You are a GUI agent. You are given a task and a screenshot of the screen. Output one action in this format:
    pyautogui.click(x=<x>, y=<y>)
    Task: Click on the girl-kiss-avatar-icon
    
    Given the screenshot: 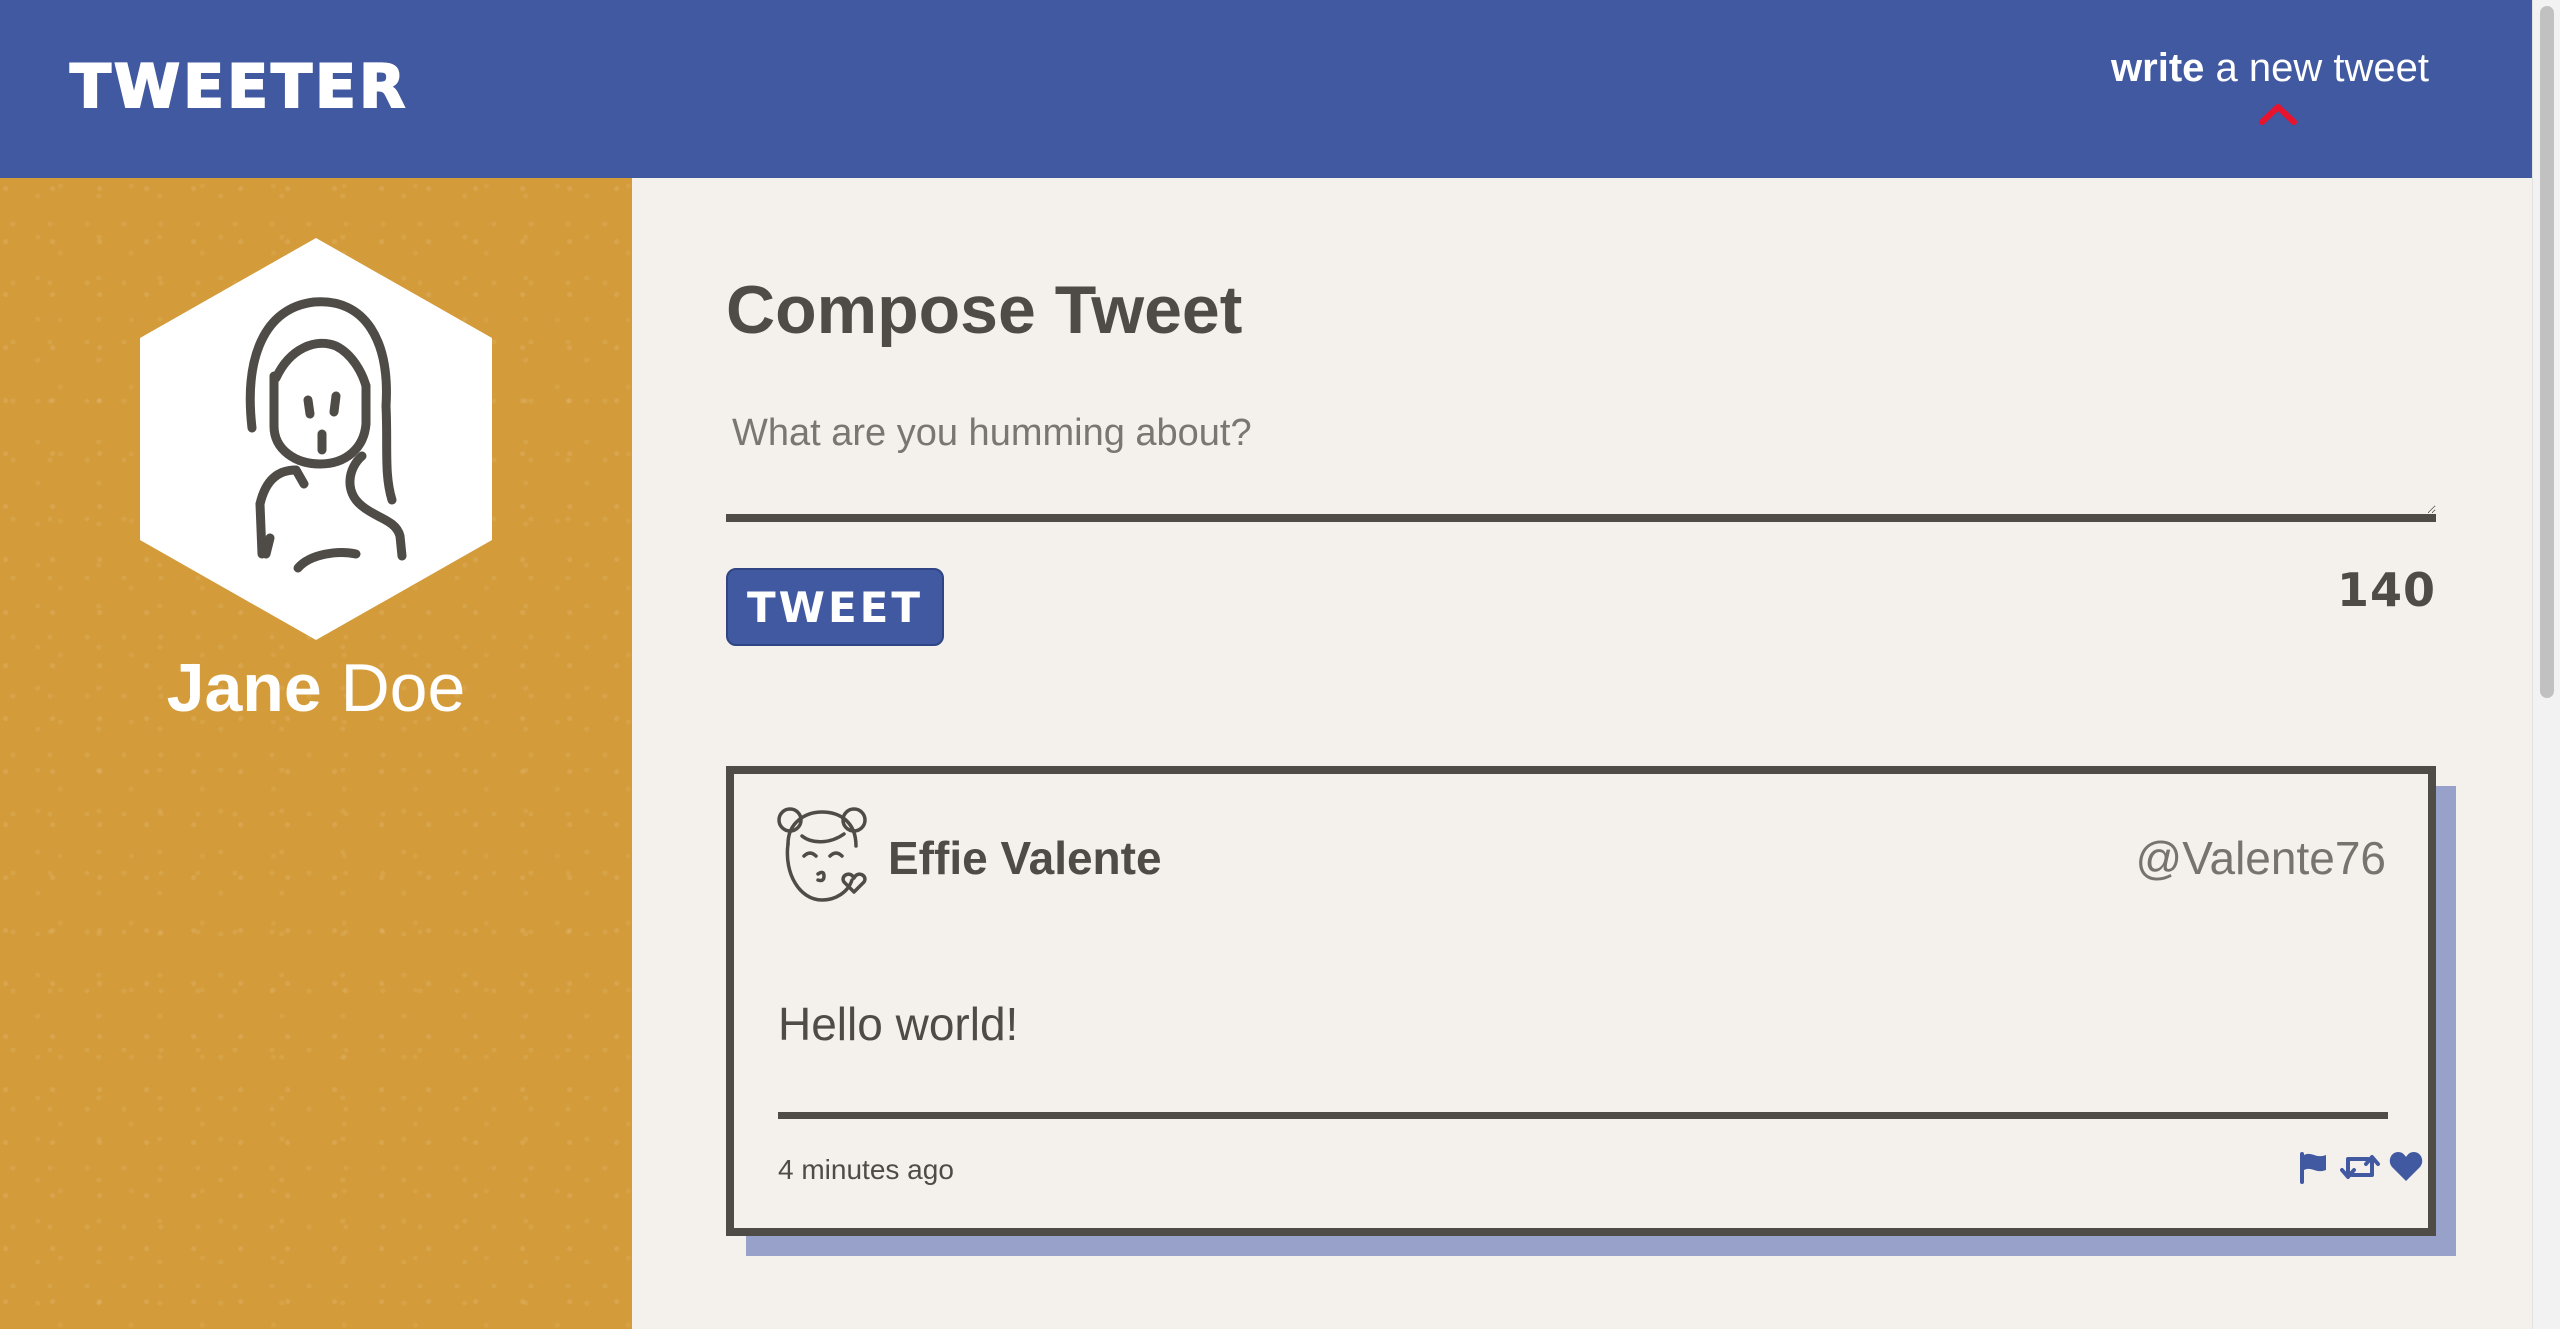 What is the action you would take?
    pyautogui.click(x=822, y=854)
    